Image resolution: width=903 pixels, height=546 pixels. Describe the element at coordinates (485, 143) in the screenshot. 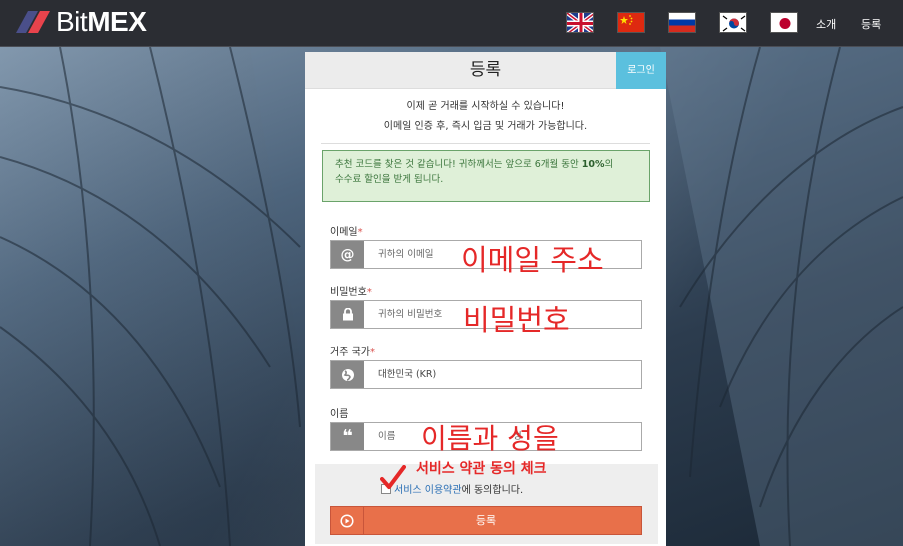

I see `divider` at that location.